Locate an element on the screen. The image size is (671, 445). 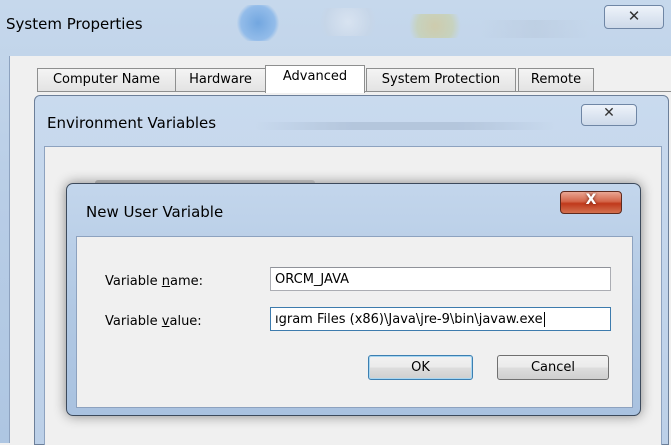
blurred-background-text is located at coordinates (405, 126).